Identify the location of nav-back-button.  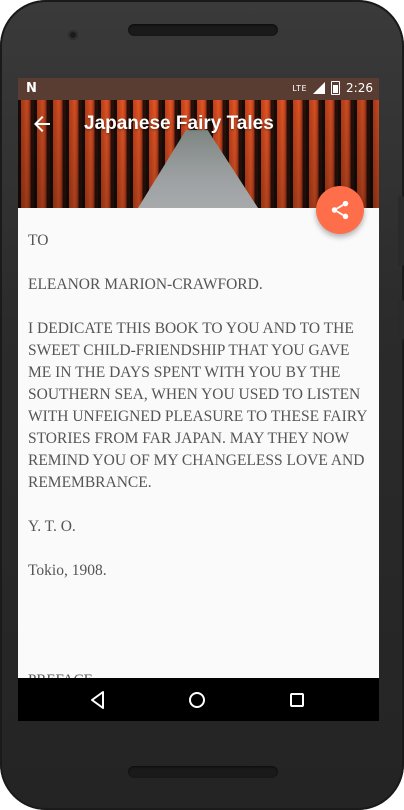
(98, 700).